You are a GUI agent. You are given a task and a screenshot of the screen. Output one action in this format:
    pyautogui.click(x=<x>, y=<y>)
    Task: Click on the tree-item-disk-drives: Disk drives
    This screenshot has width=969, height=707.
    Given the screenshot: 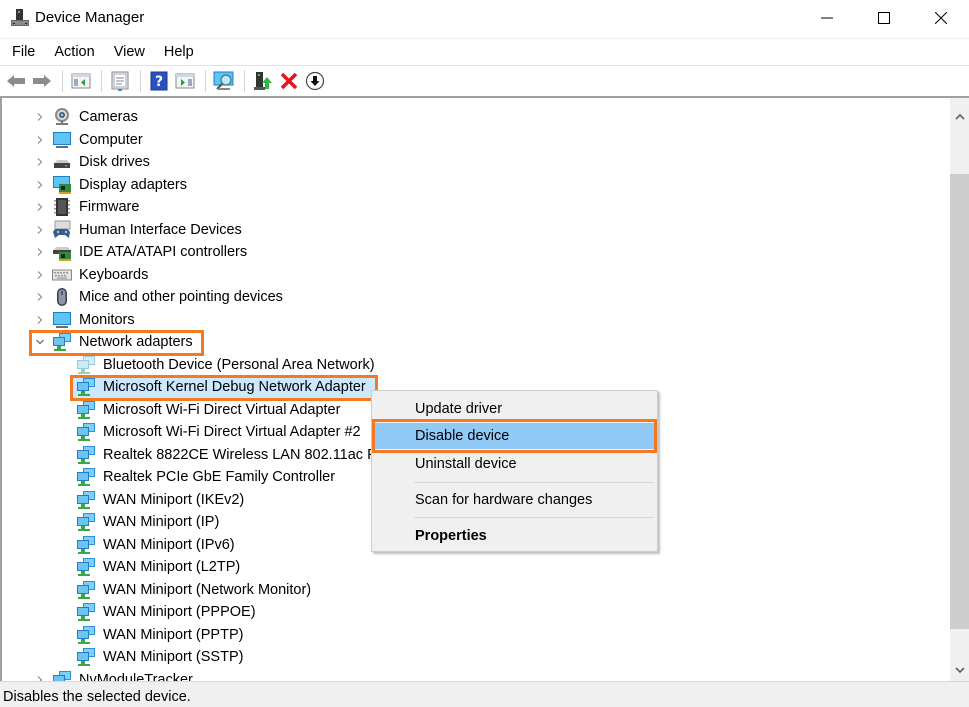 What is the action you would take?
    pyautogui.click(x=476, y=162)
    